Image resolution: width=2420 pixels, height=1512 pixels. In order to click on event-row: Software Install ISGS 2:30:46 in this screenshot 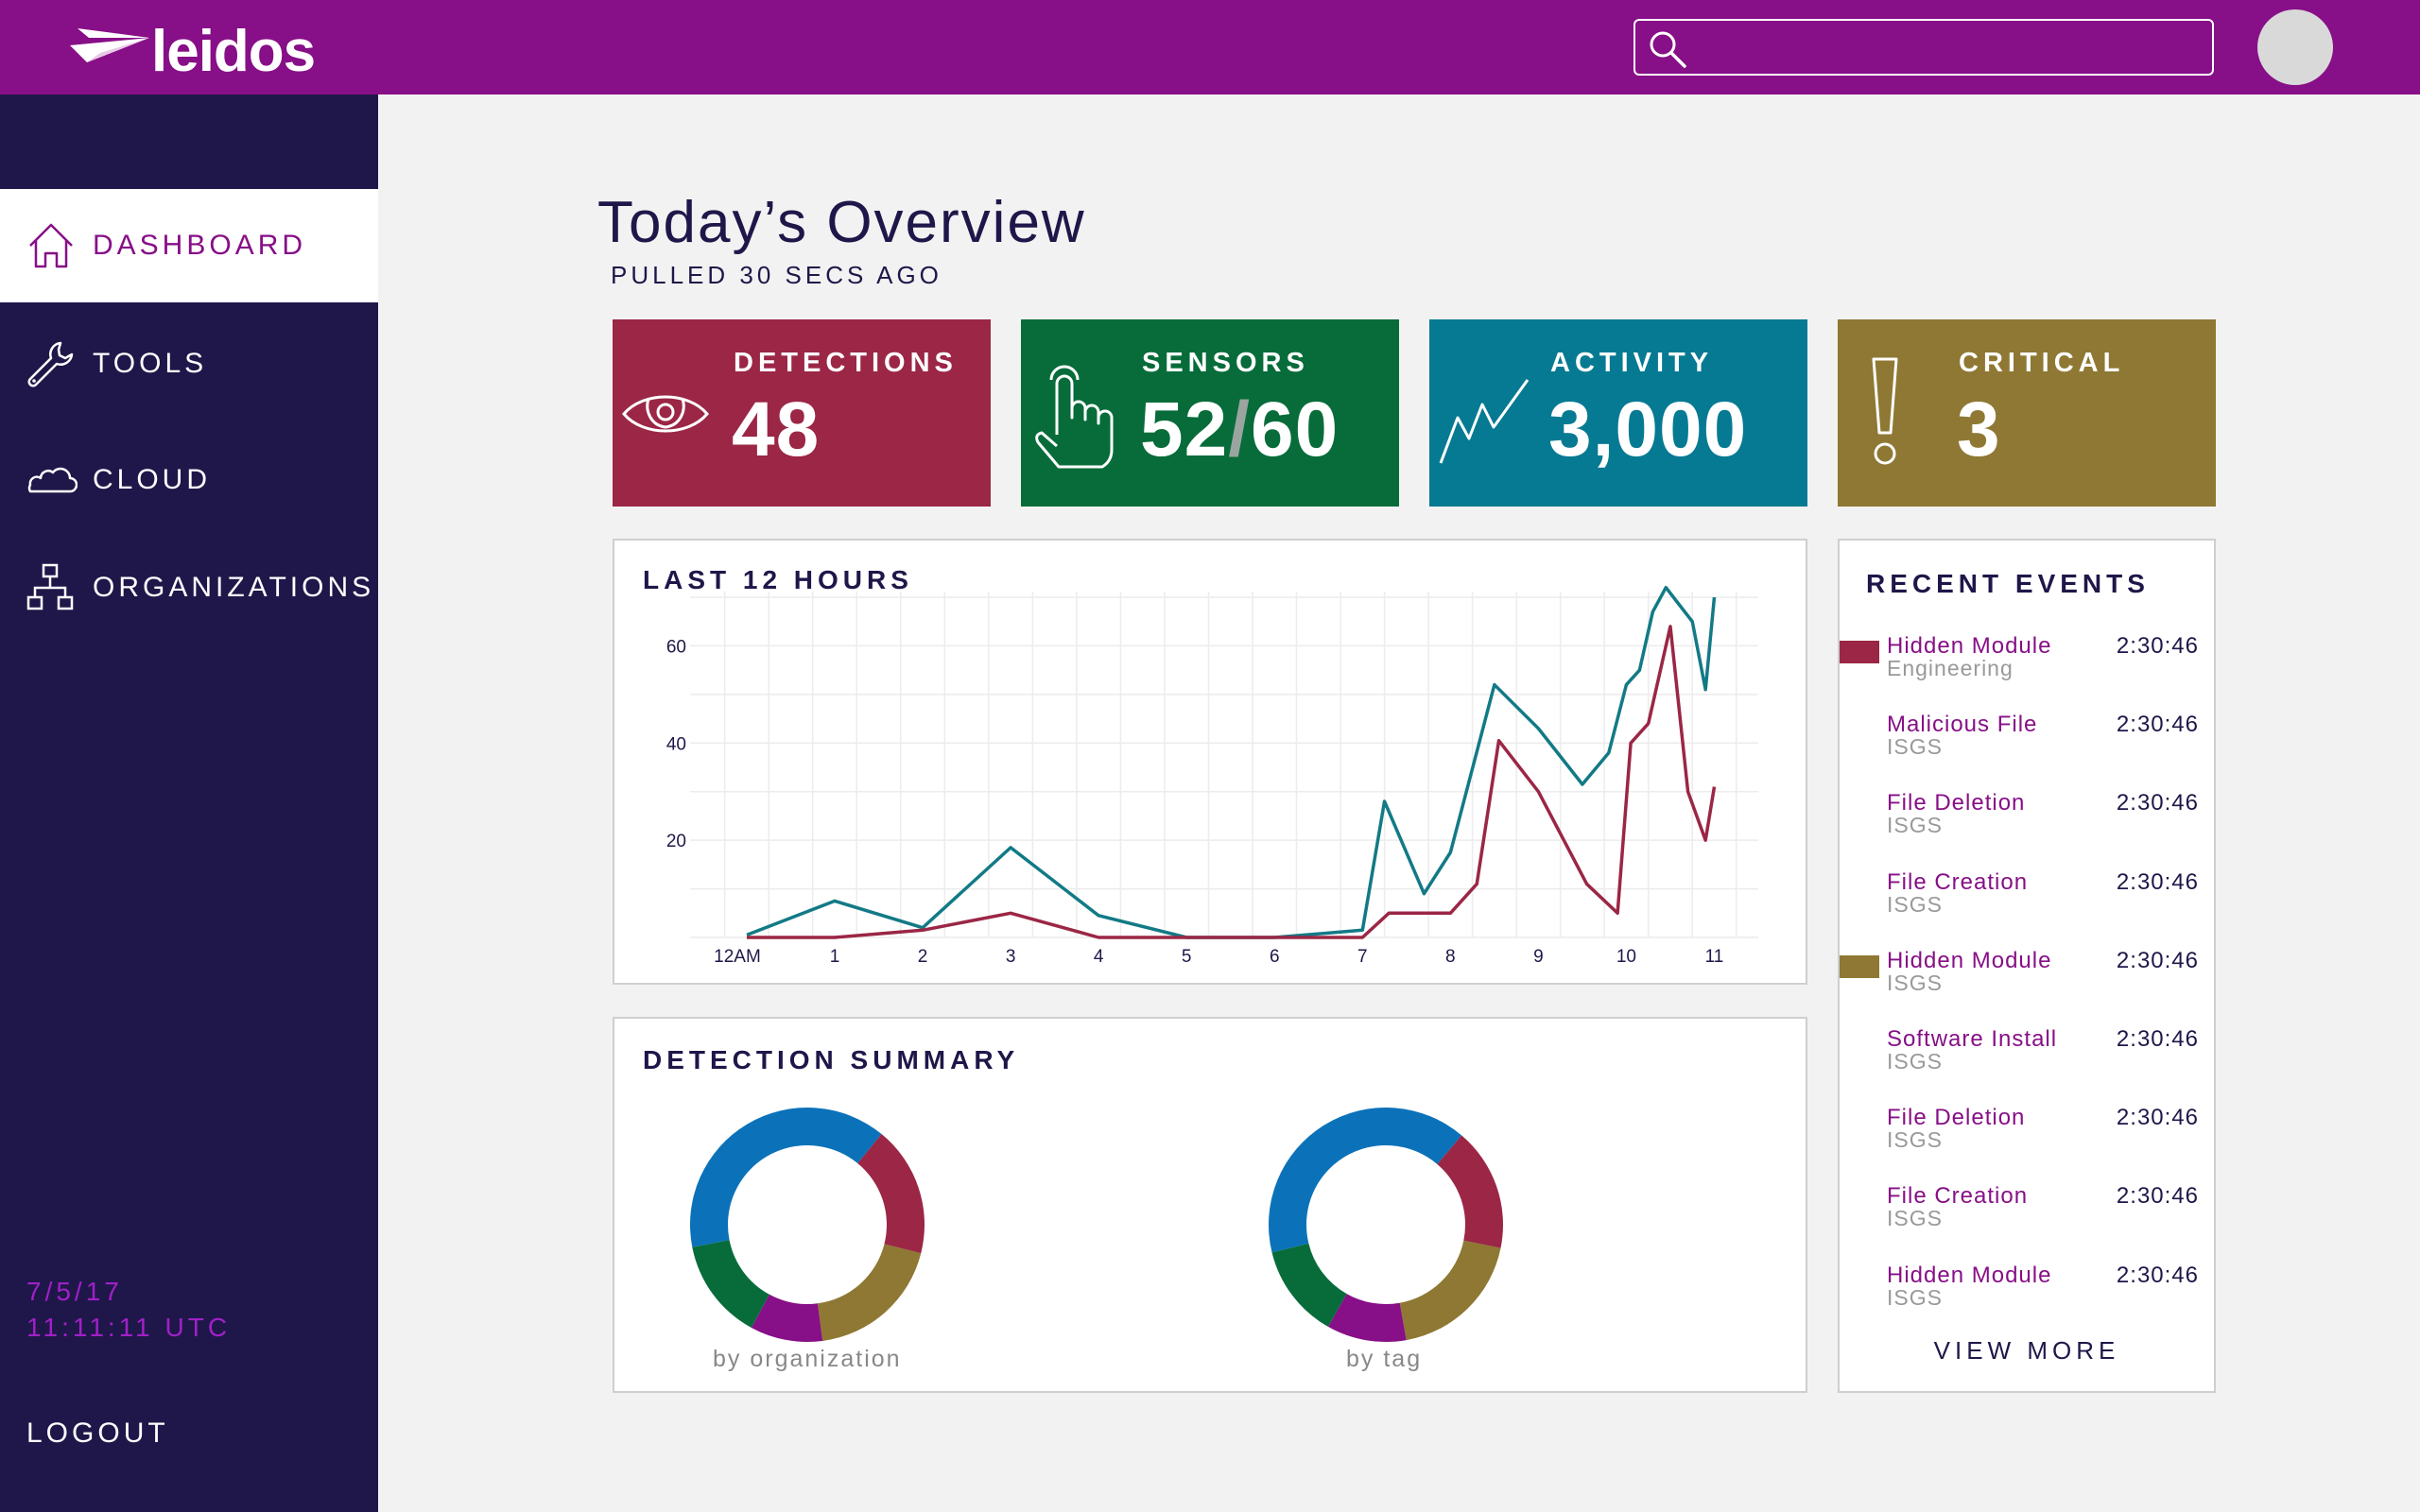, I will do `click(2027, 1059)`.